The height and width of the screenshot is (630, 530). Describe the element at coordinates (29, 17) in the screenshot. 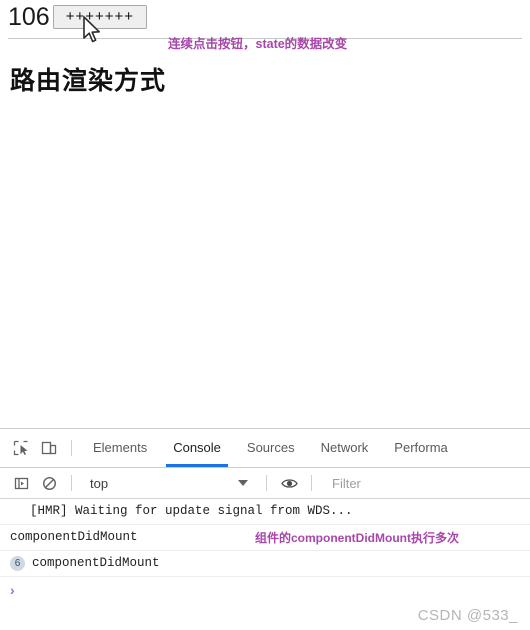

I see `counter-value: 106` at that location.